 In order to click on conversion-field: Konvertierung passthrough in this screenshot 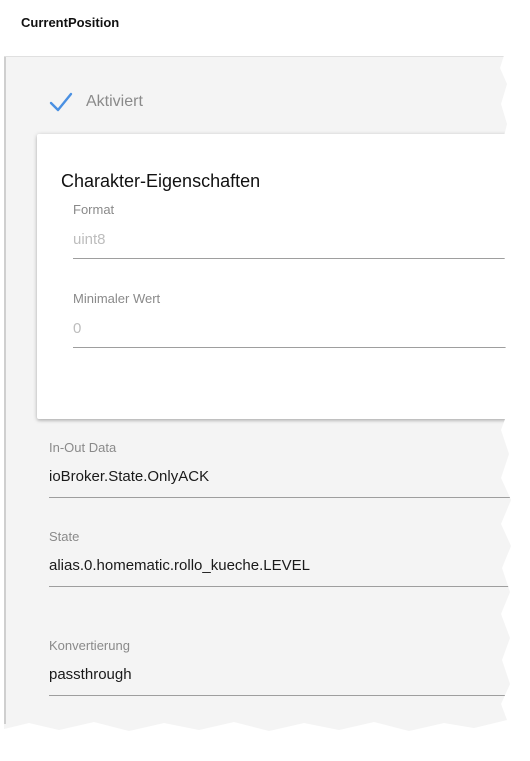, I will do `click(280, 667)`.